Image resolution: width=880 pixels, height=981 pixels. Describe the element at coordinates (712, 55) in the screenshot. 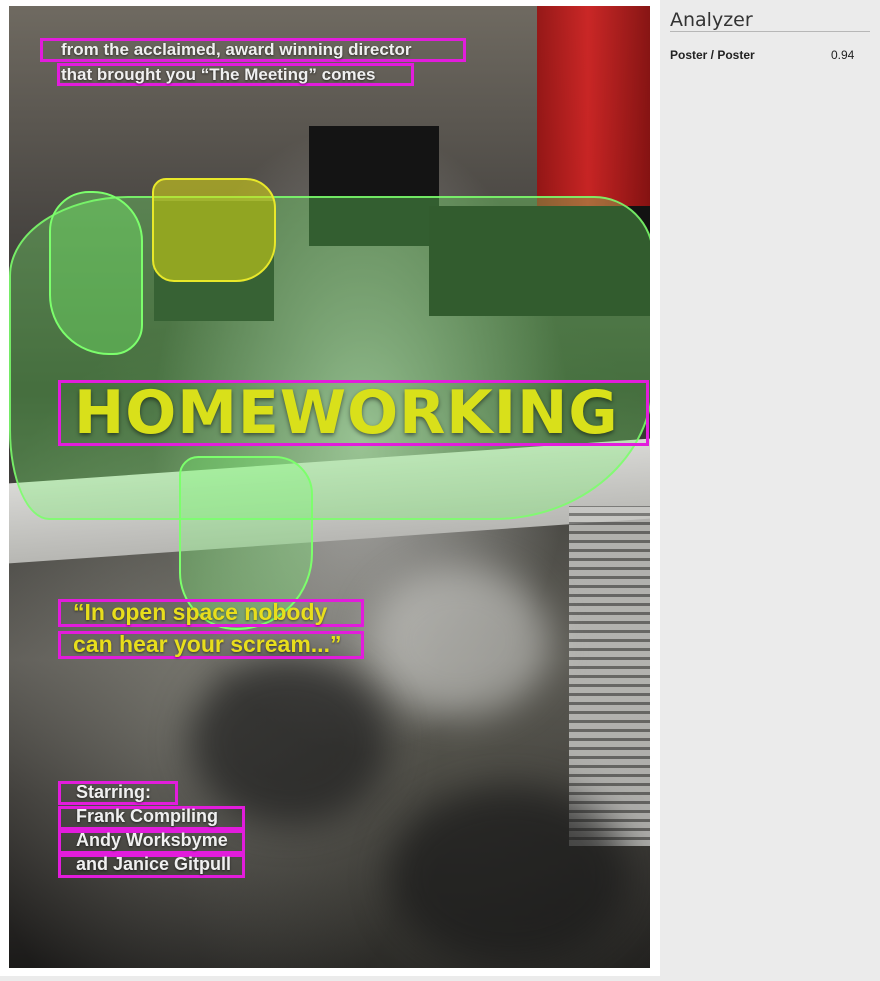

I see `result-label: Poster / Poster` at that location.